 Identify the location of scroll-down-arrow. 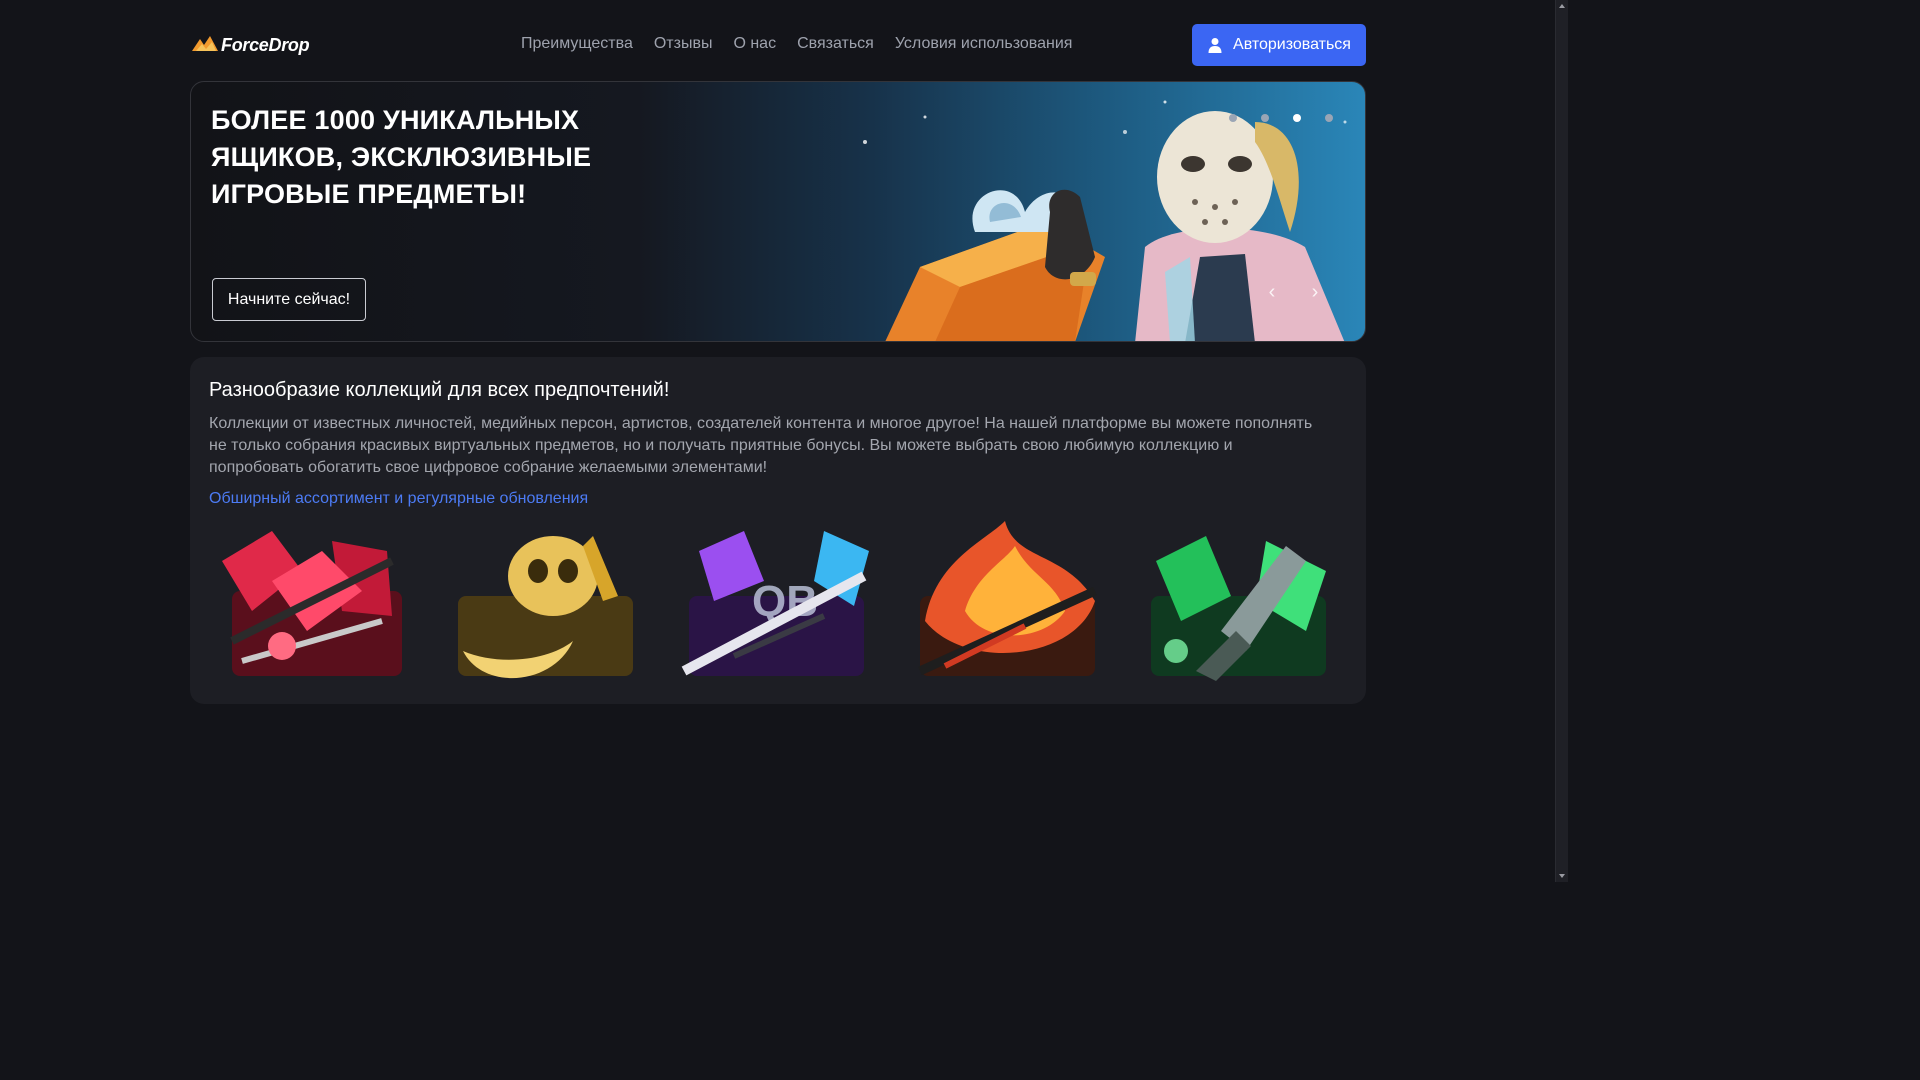
(1562, 876).